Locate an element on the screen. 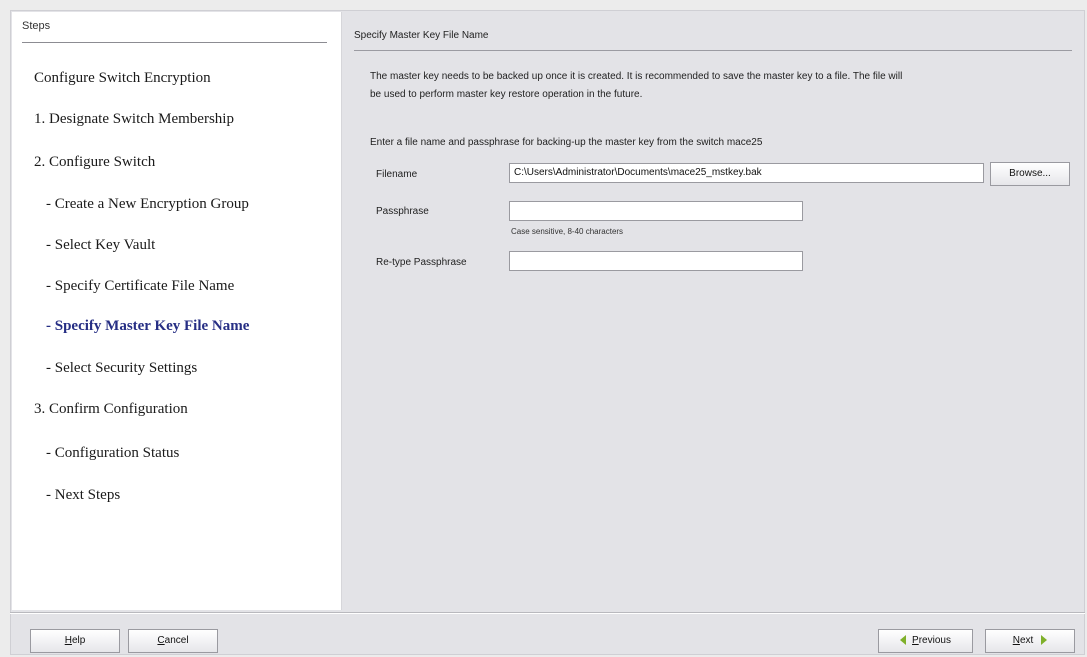 This screenshot has width=1087, height=657. help-button: Help is located at coordinates (75, 641).